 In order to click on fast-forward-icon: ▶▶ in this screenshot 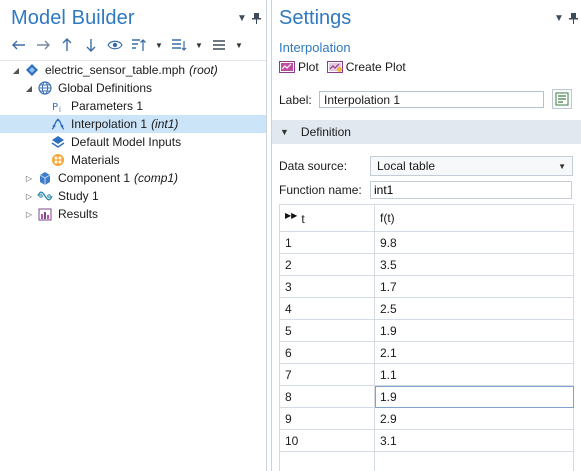, I will do `click(291, 216)`.